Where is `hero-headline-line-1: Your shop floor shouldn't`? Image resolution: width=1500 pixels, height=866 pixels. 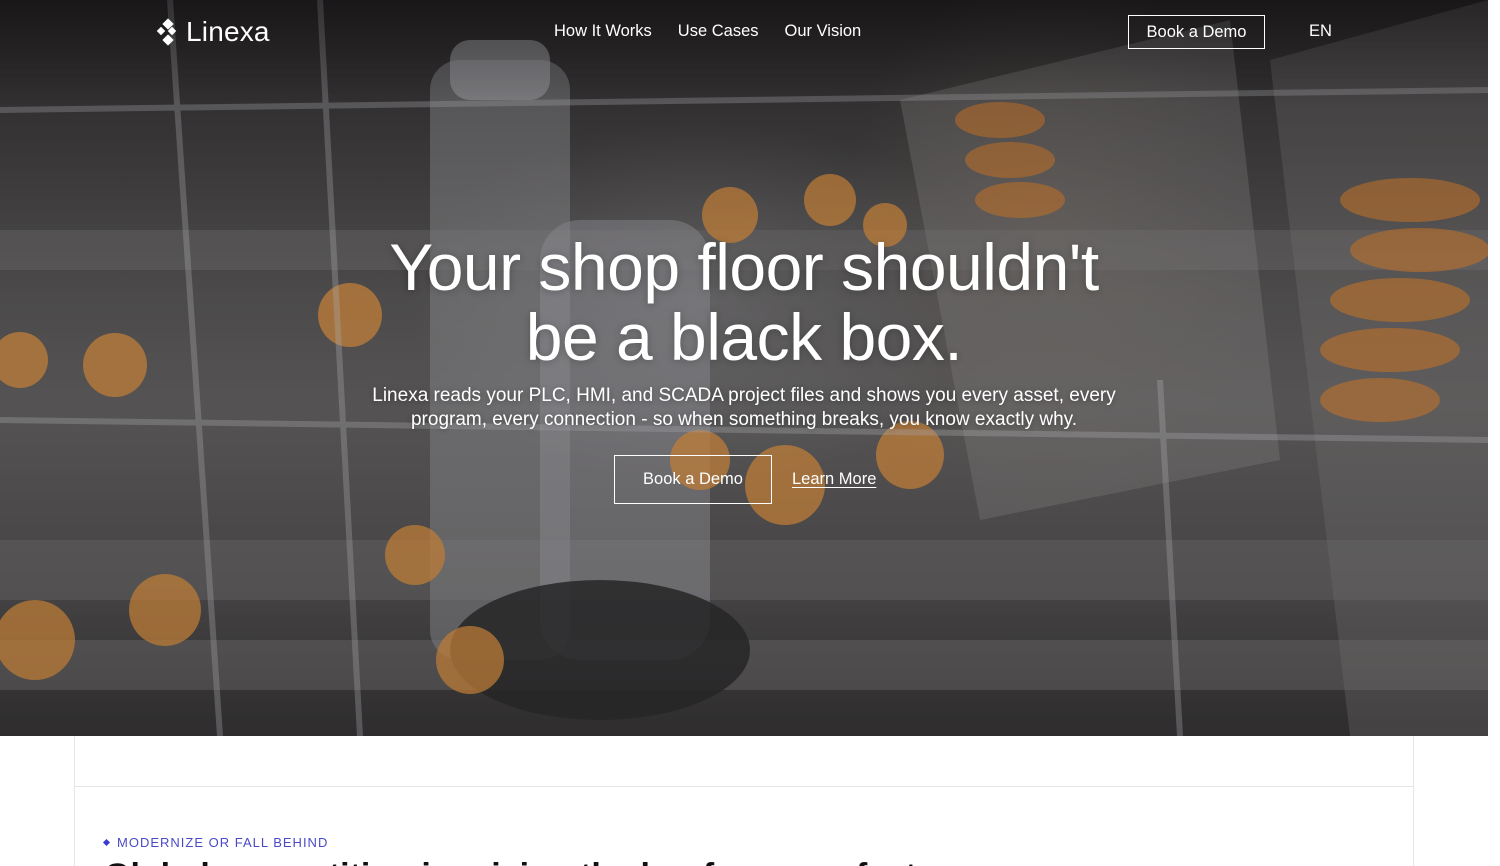
hero-headline-line-1: Your shop floor shouldn't is located at coordinates (744, 267).